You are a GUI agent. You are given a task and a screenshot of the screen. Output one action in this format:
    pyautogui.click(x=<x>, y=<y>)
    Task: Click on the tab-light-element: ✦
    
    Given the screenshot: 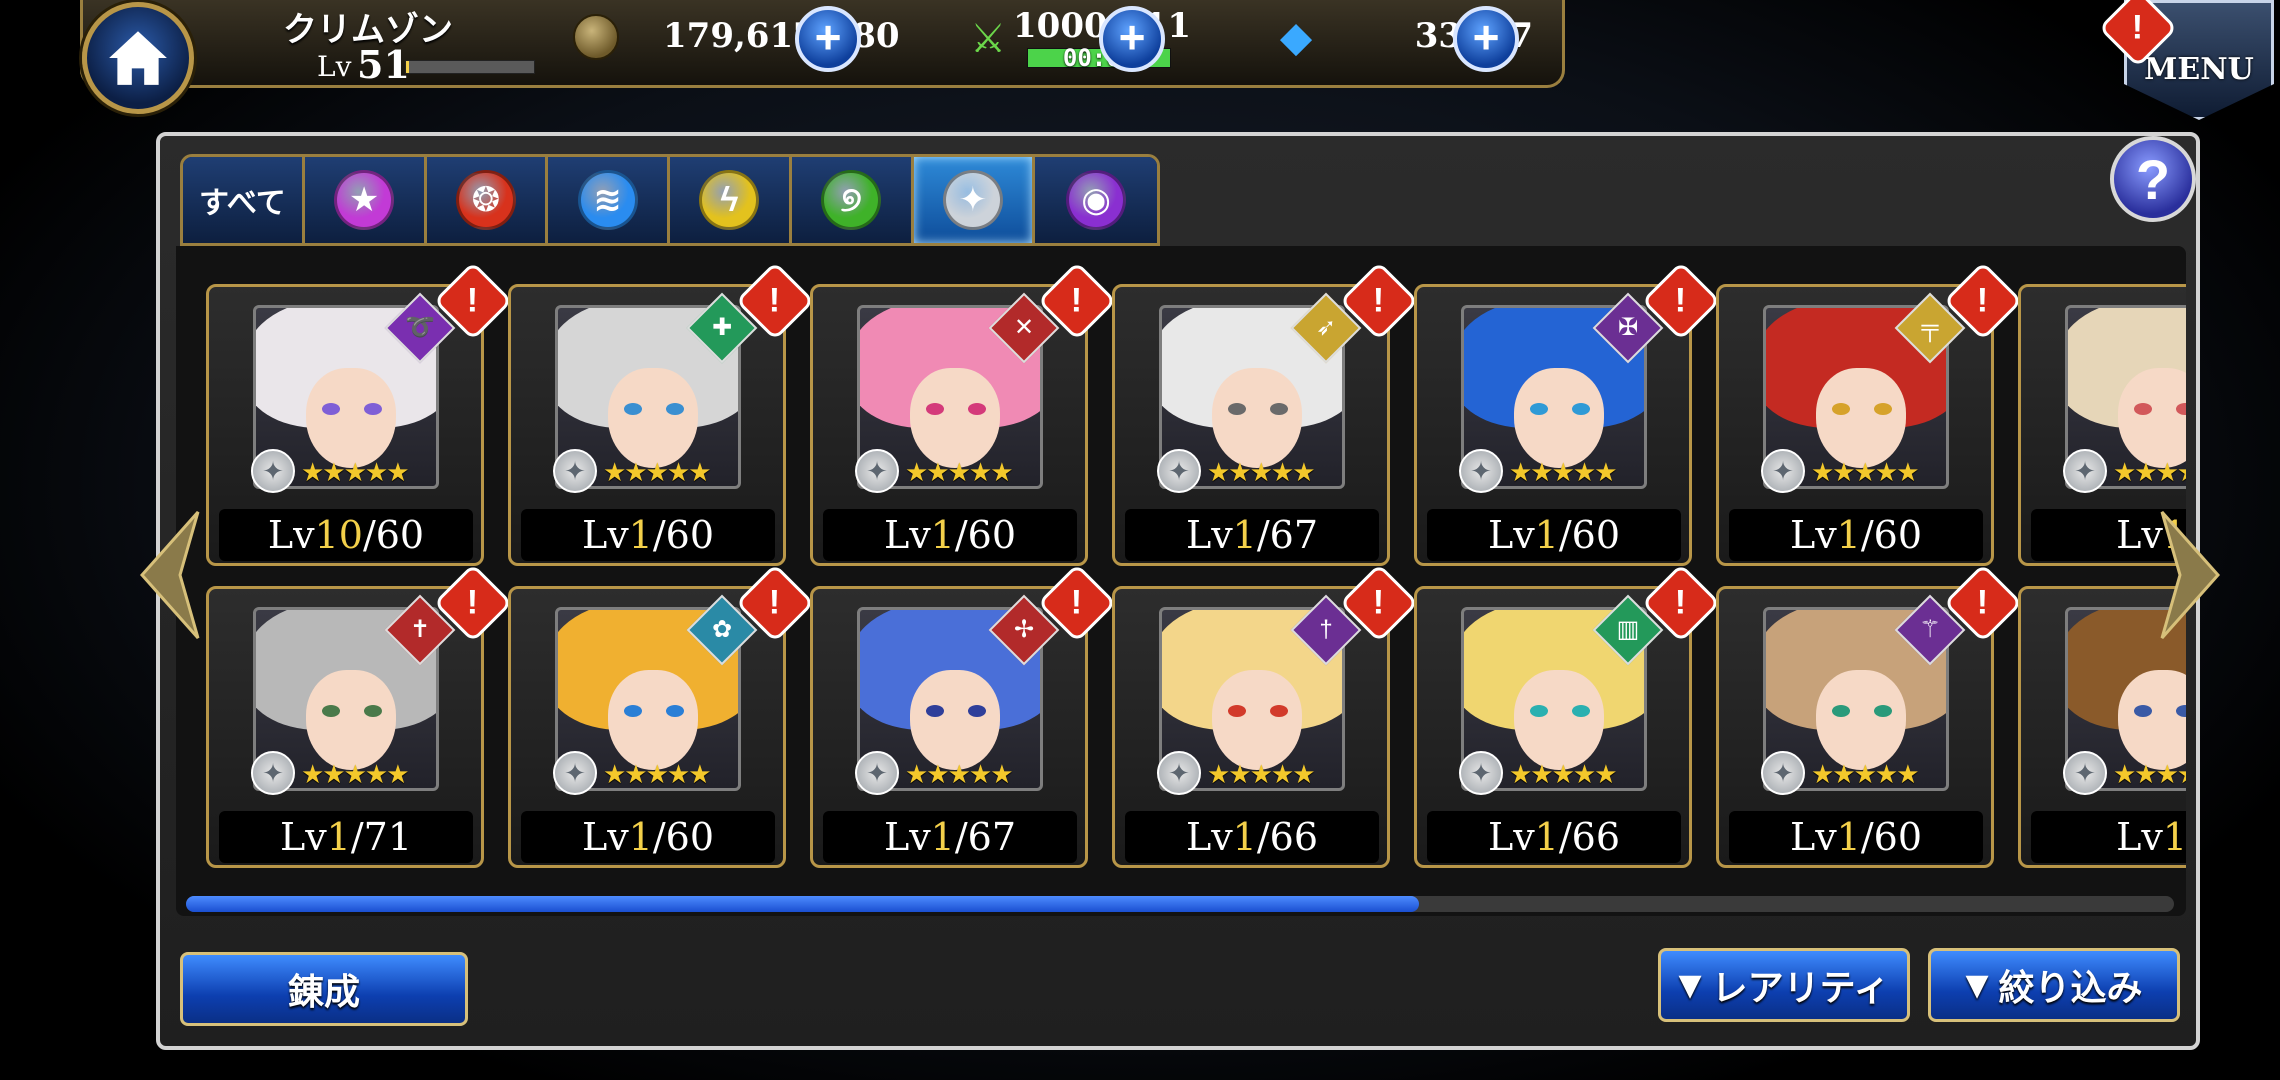 What is the action you would take?
    pyautogui.click(x=974, y=200)
    